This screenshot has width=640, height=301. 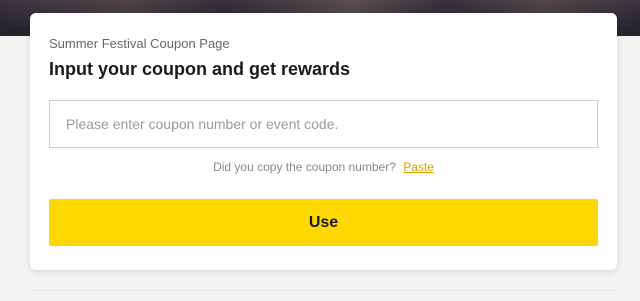 What do you see at coordinates (139, 43) in the screenshot?
I see `page-subtitle: Summer Festival Coupon Page` at bounding box center [139, 43].